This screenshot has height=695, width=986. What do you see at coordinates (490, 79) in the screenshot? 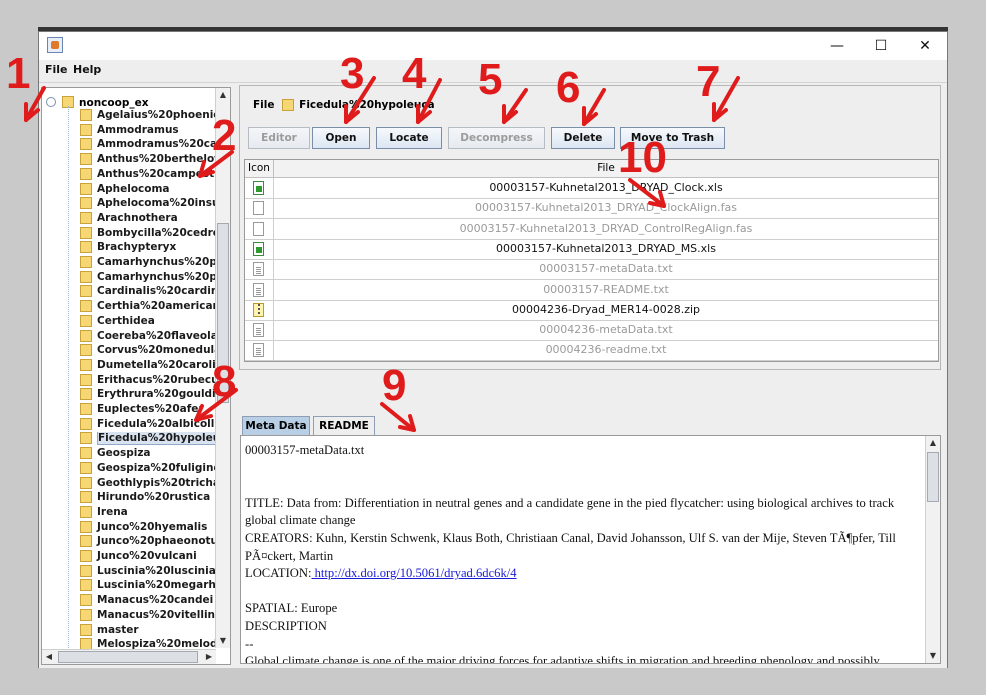
I see `annotation-5: 5` at bounding box center [490, 79].